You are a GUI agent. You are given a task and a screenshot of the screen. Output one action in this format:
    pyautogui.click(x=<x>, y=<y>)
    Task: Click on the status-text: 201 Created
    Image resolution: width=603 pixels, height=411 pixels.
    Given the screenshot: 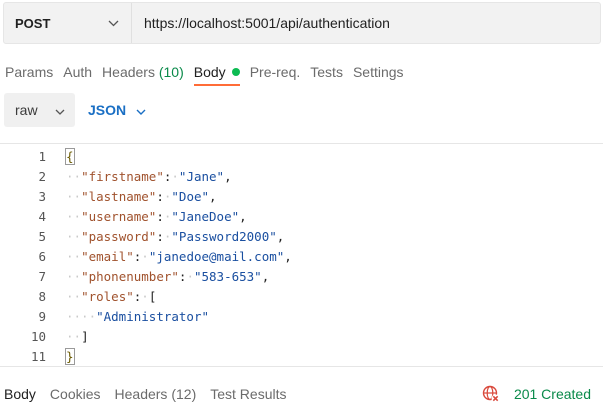 What is the action you would take?
    pyautogui.click(x=552, y=394)
    